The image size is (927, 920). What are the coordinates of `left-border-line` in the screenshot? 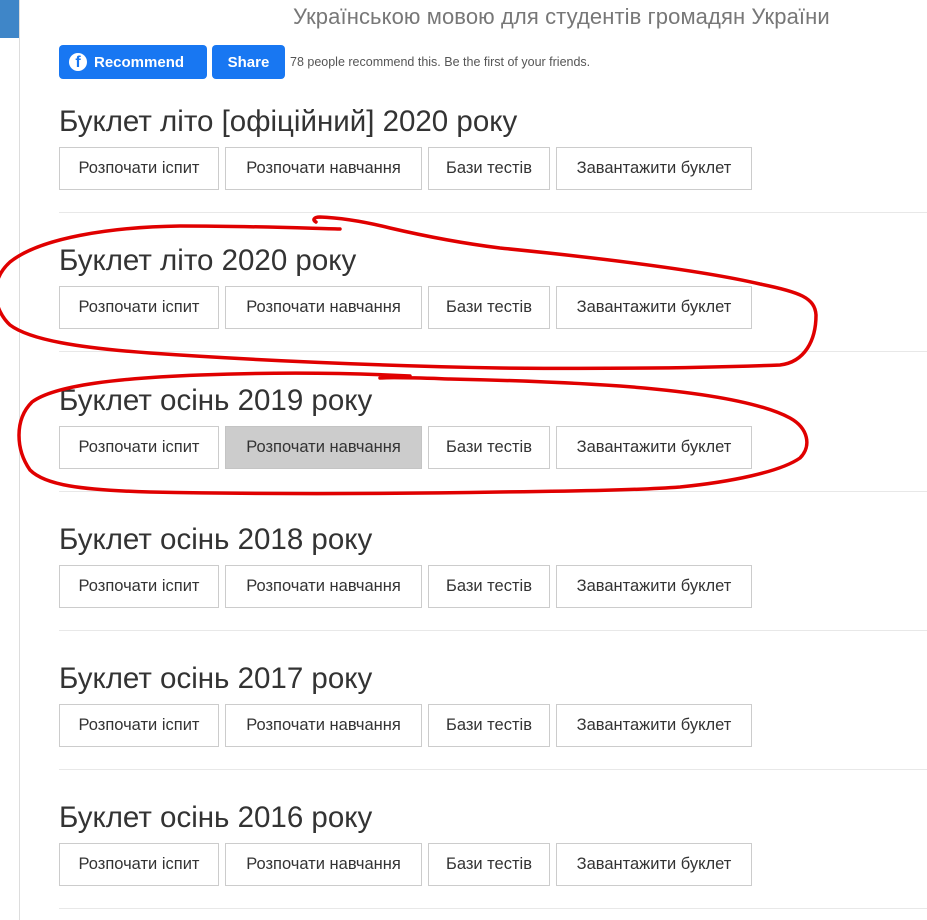 It's located at (19, 460).